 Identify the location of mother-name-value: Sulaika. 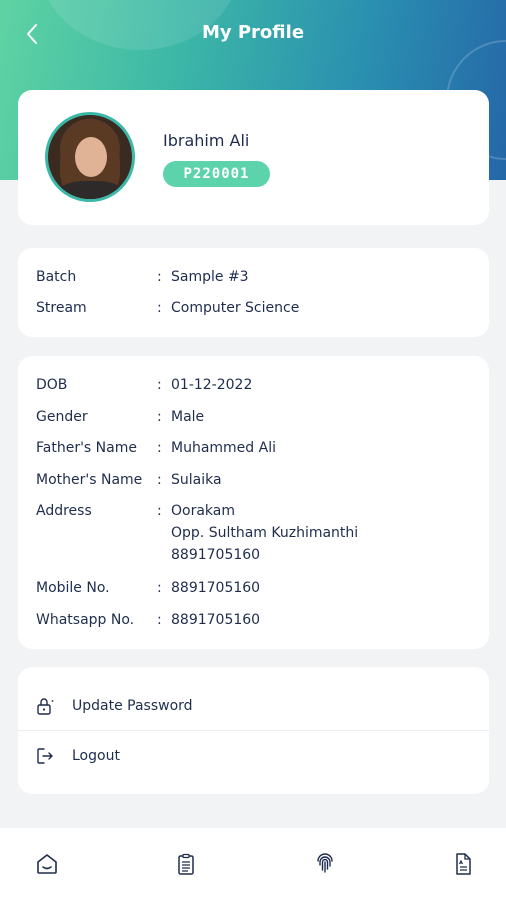
(196, 480).